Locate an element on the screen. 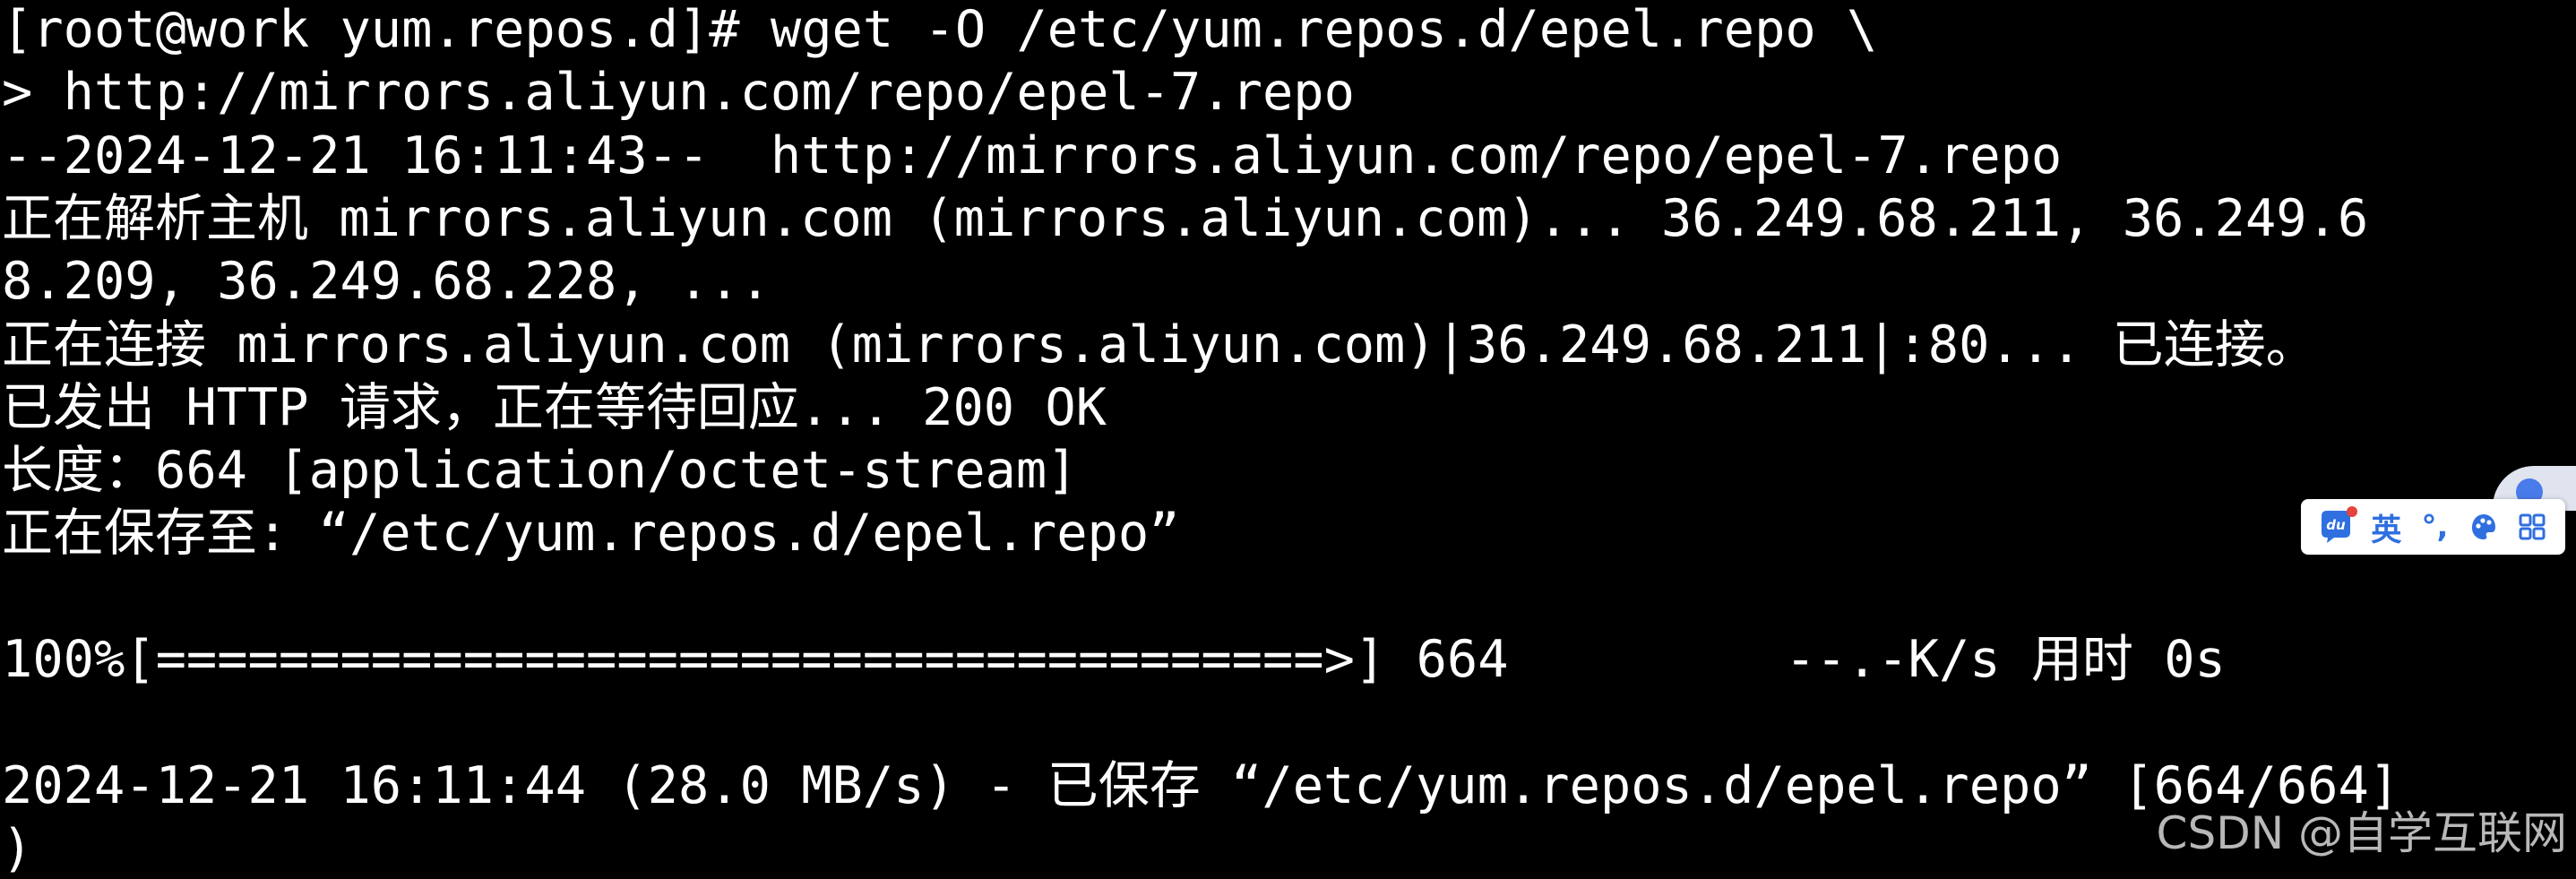  notification-dot is located at coordinates (2352, 511).